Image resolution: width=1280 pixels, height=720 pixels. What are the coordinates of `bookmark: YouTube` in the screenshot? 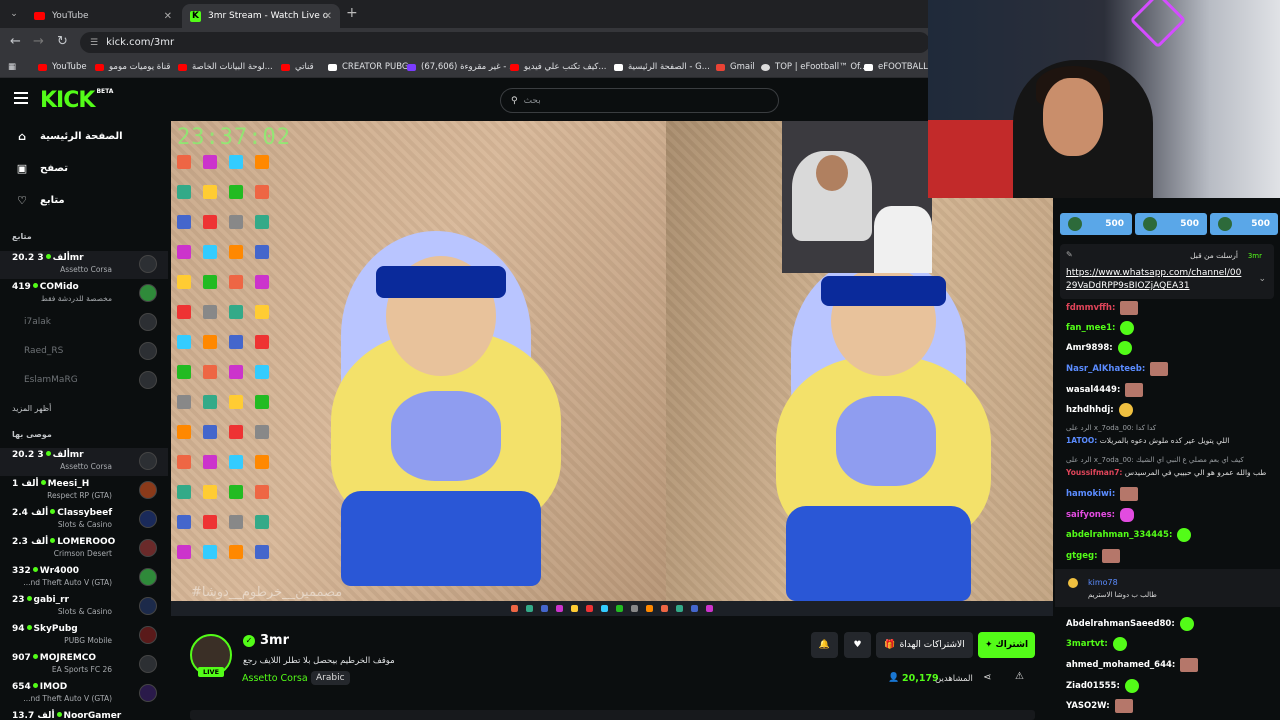 It's located at (62, 67).